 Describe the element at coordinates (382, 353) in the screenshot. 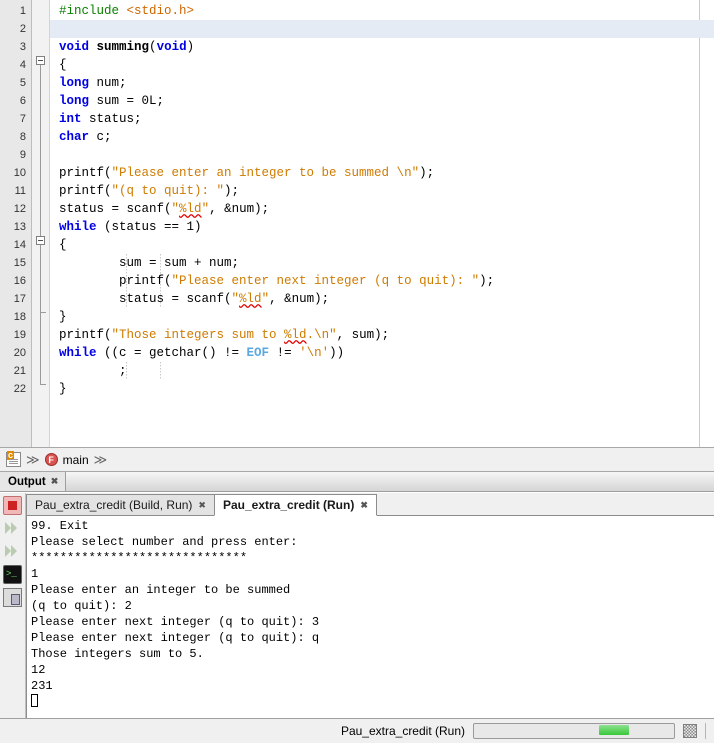

I see `code-line: while ((c = getchar() != EOF != '\n'))` at that location.